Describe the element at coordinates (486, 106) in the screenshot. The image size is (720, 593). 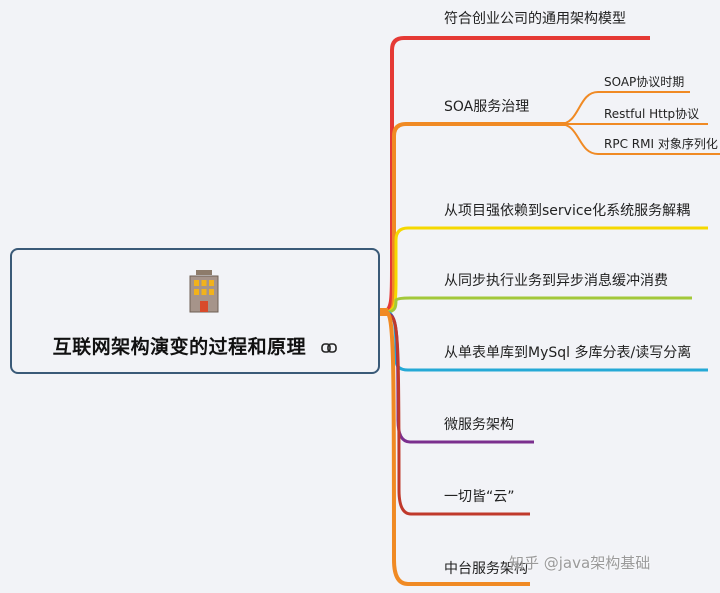
I see `branch-2-label: SOA服务治理` at that location.